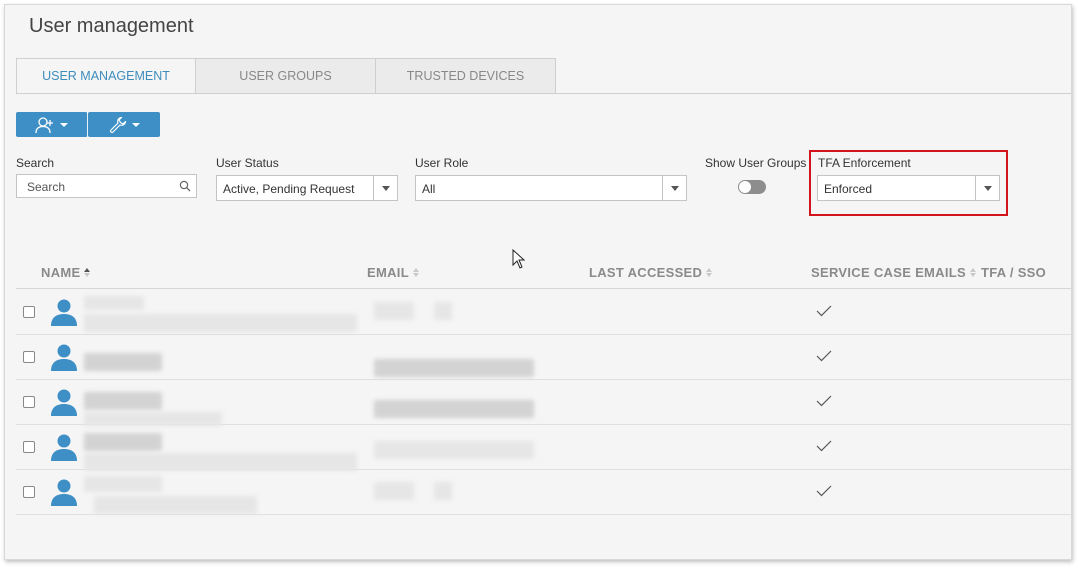  Describe the element at coordinates (35, 163) in the screenshot. I see `search-label: Search` at that location.